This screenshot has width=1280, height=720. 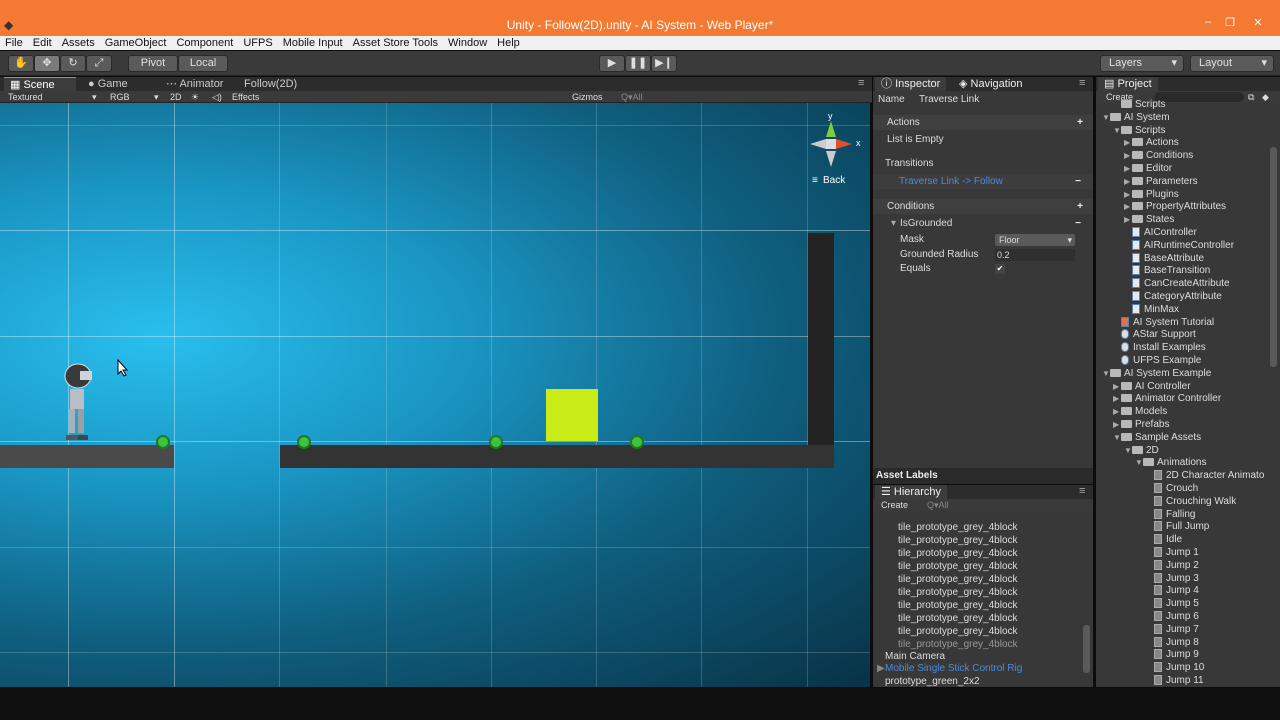 What do you see at coordinates (1172, 603) in the screenshot?
I see `project-item: Jump 5` at bounding box center [1172, 603].